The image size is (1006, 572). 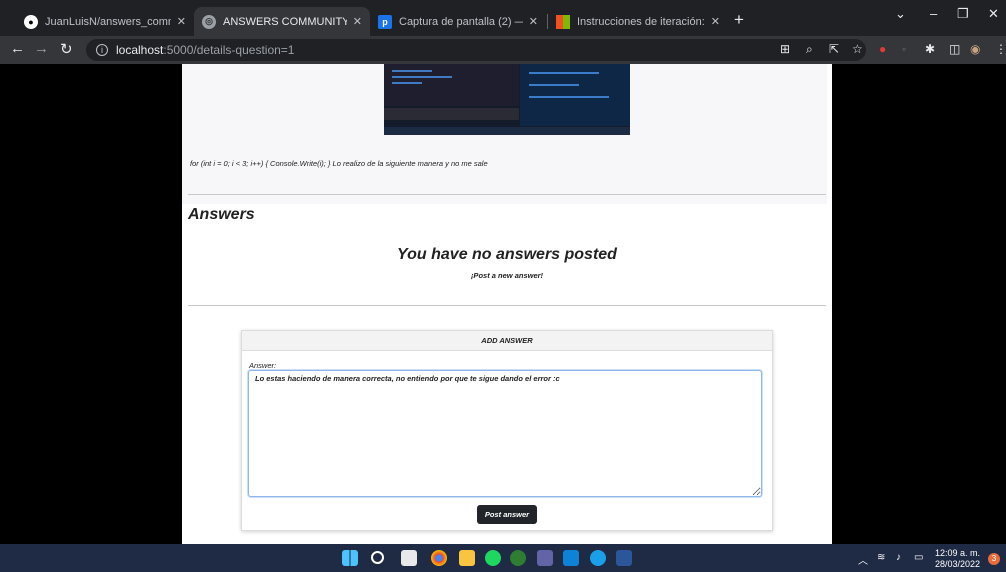 I want to click on restore-icon: ❐, so click(x=963, y=14).